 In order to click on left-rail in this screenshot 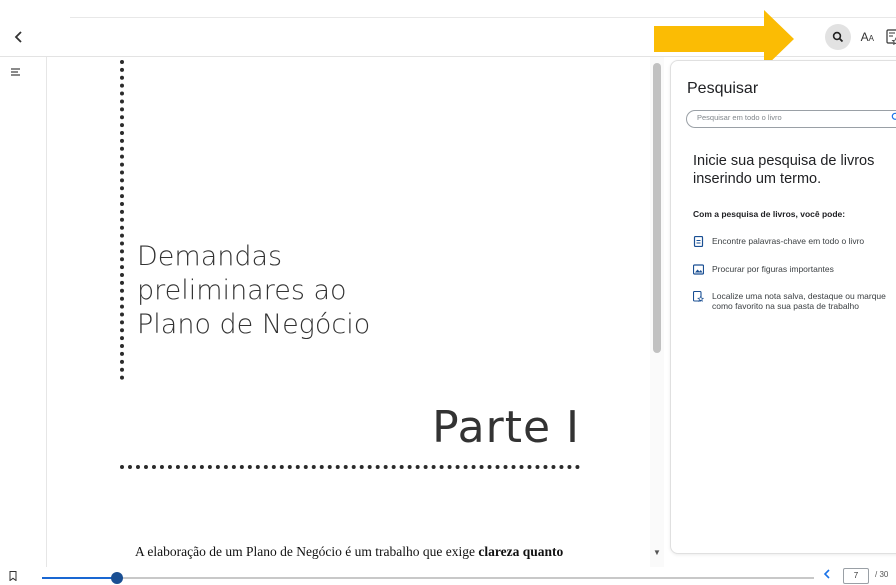, I will do `click(23, 312)`.